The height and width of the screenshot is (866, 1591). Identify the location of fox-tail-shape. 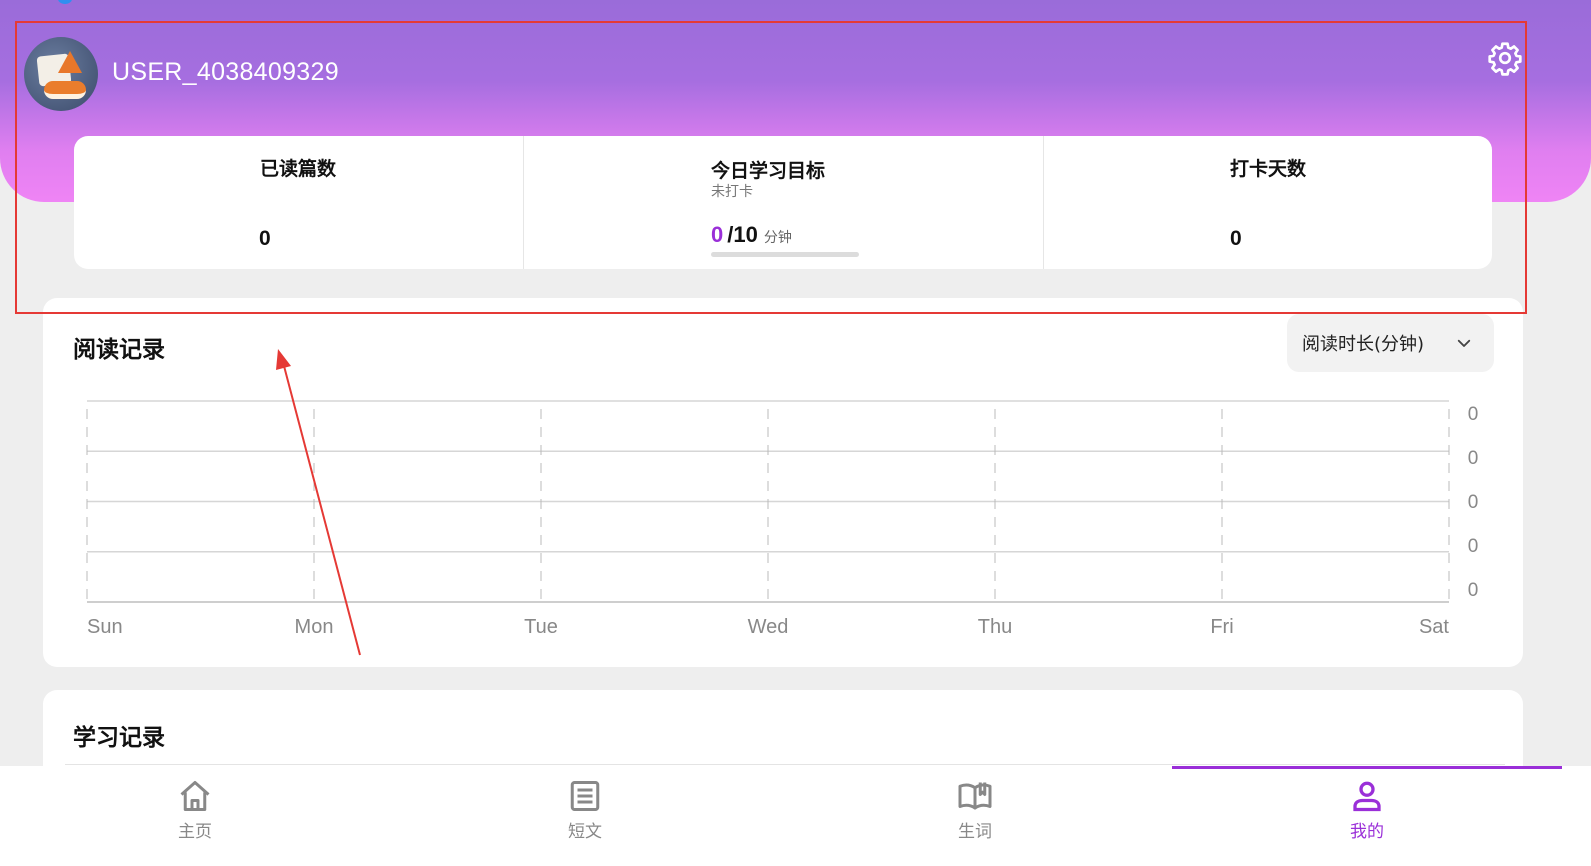
(65, 90).